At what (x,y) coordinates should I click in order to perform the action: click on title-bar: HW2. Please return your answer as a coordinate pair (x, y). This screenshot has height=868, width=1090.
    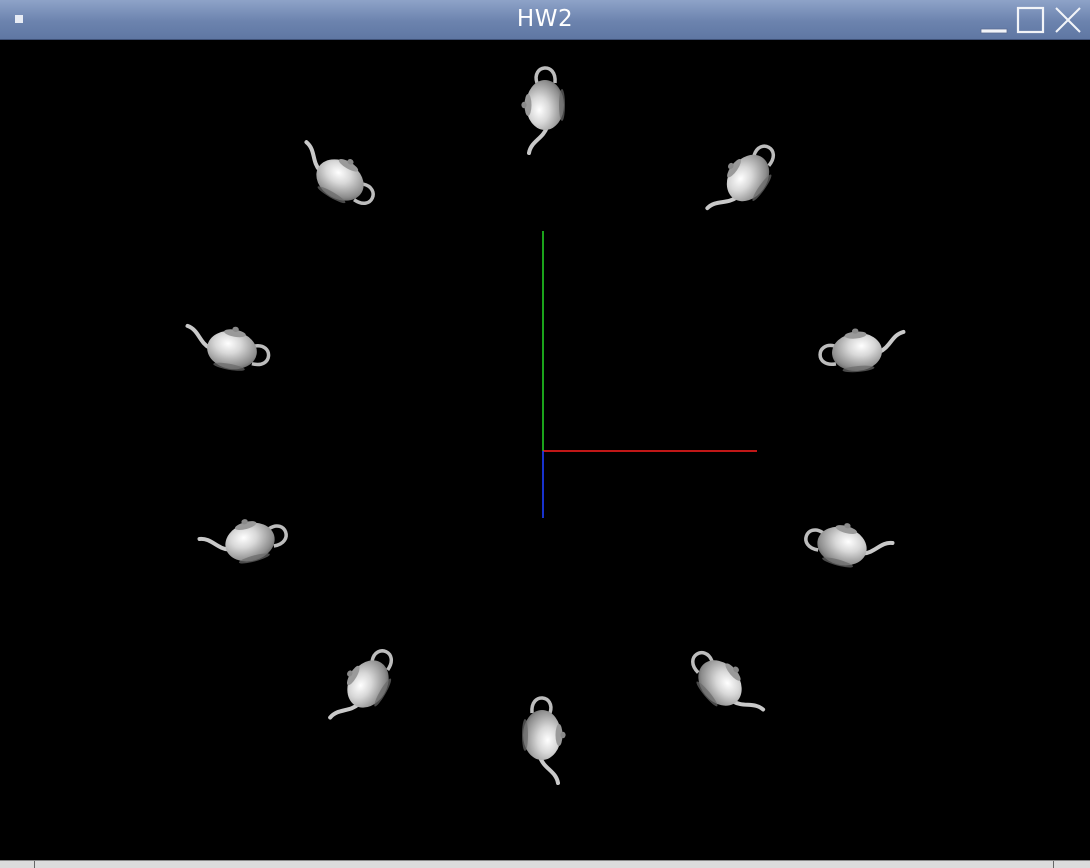
    Looking at the image, I should click on (545, 20).